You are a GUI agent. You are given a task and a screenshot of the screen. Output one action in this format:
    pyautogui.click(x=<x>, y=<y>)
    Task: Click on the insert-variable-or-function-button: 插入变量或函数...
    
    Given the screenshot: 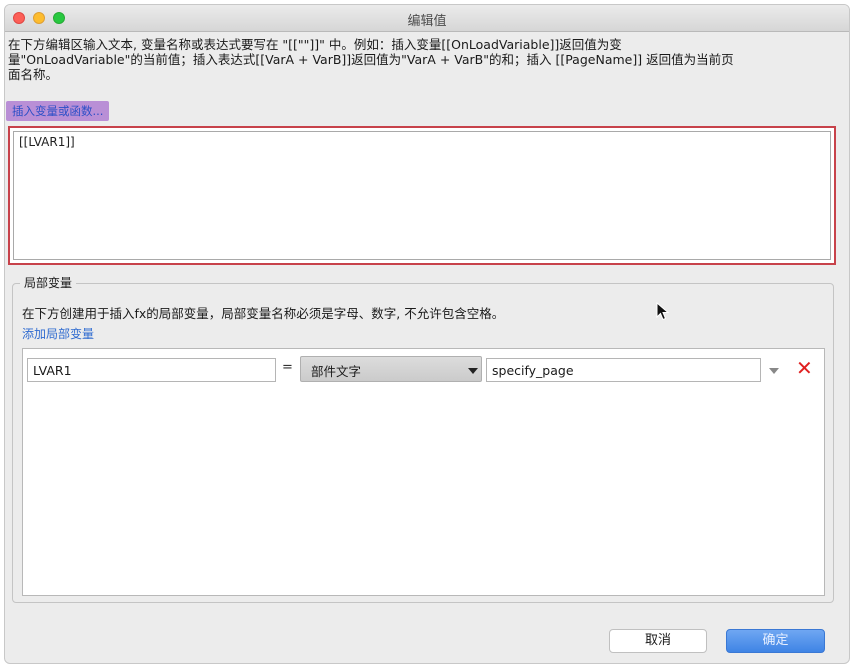 What is the action you would take?
    pyautogui.click(x=58, y=111)
    